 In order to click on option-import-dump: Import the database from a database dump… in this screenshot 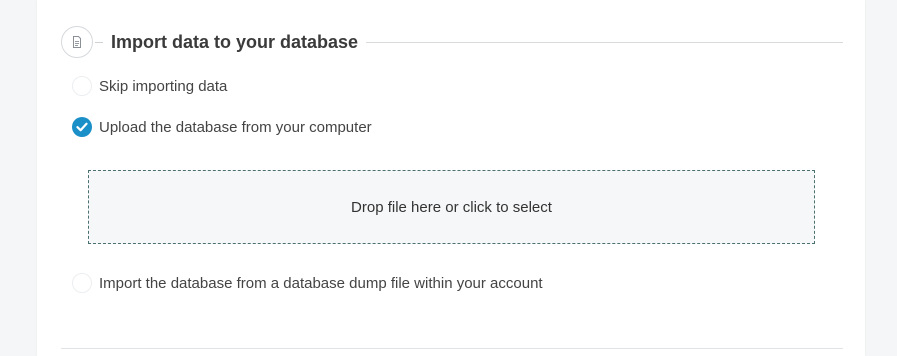, I will do `click(307, 283)`.